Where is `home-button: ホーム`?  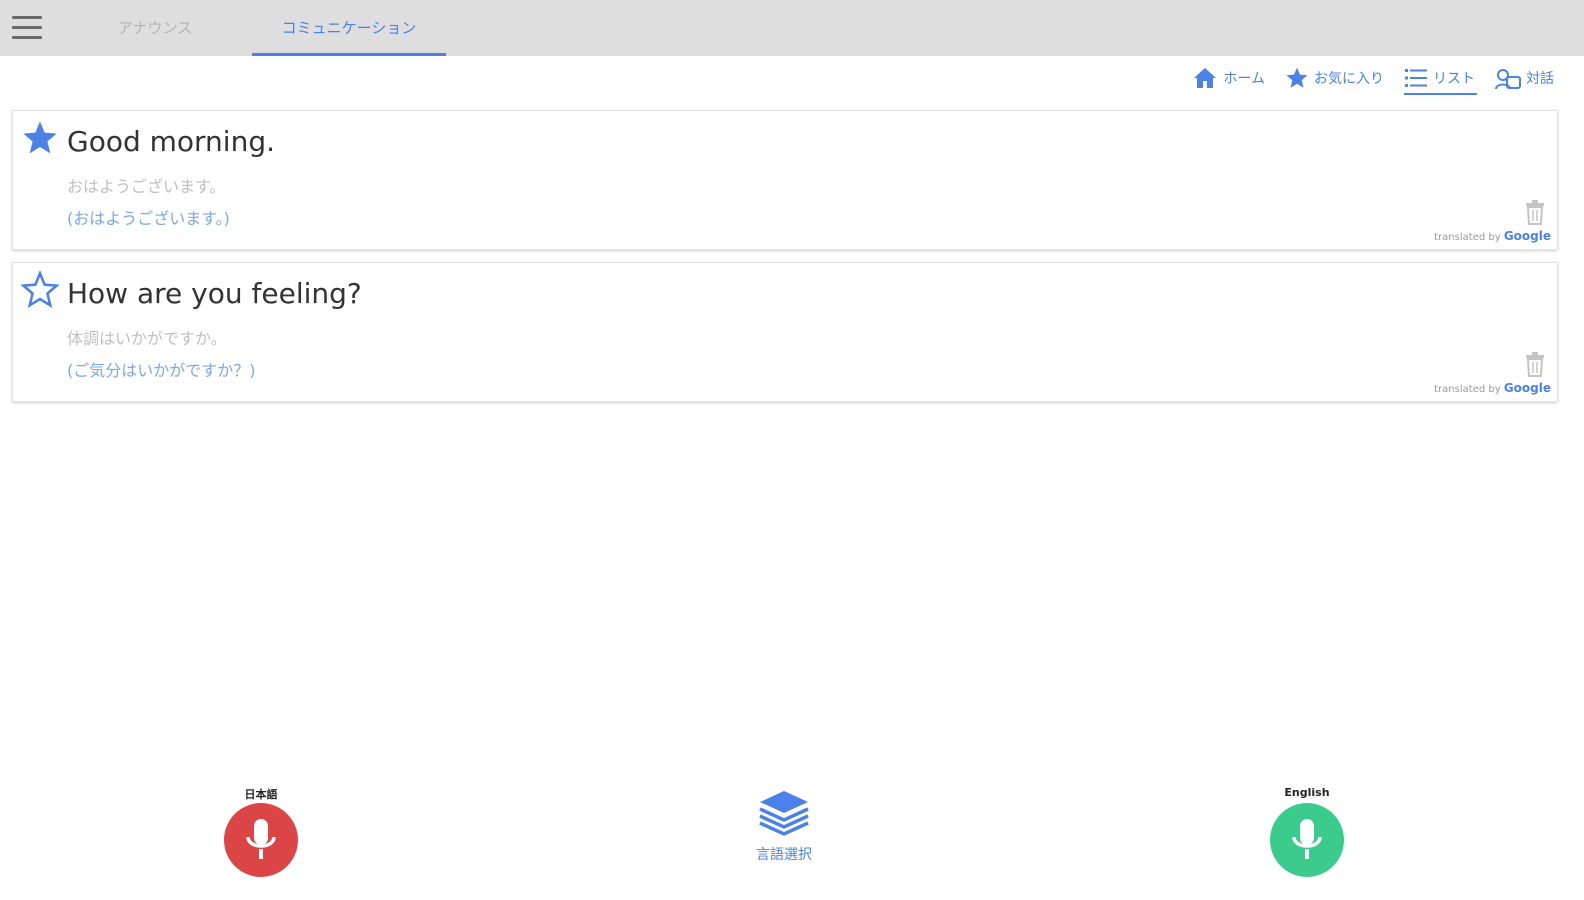
home-button: ホーム is located at coordinates (1228, 78).